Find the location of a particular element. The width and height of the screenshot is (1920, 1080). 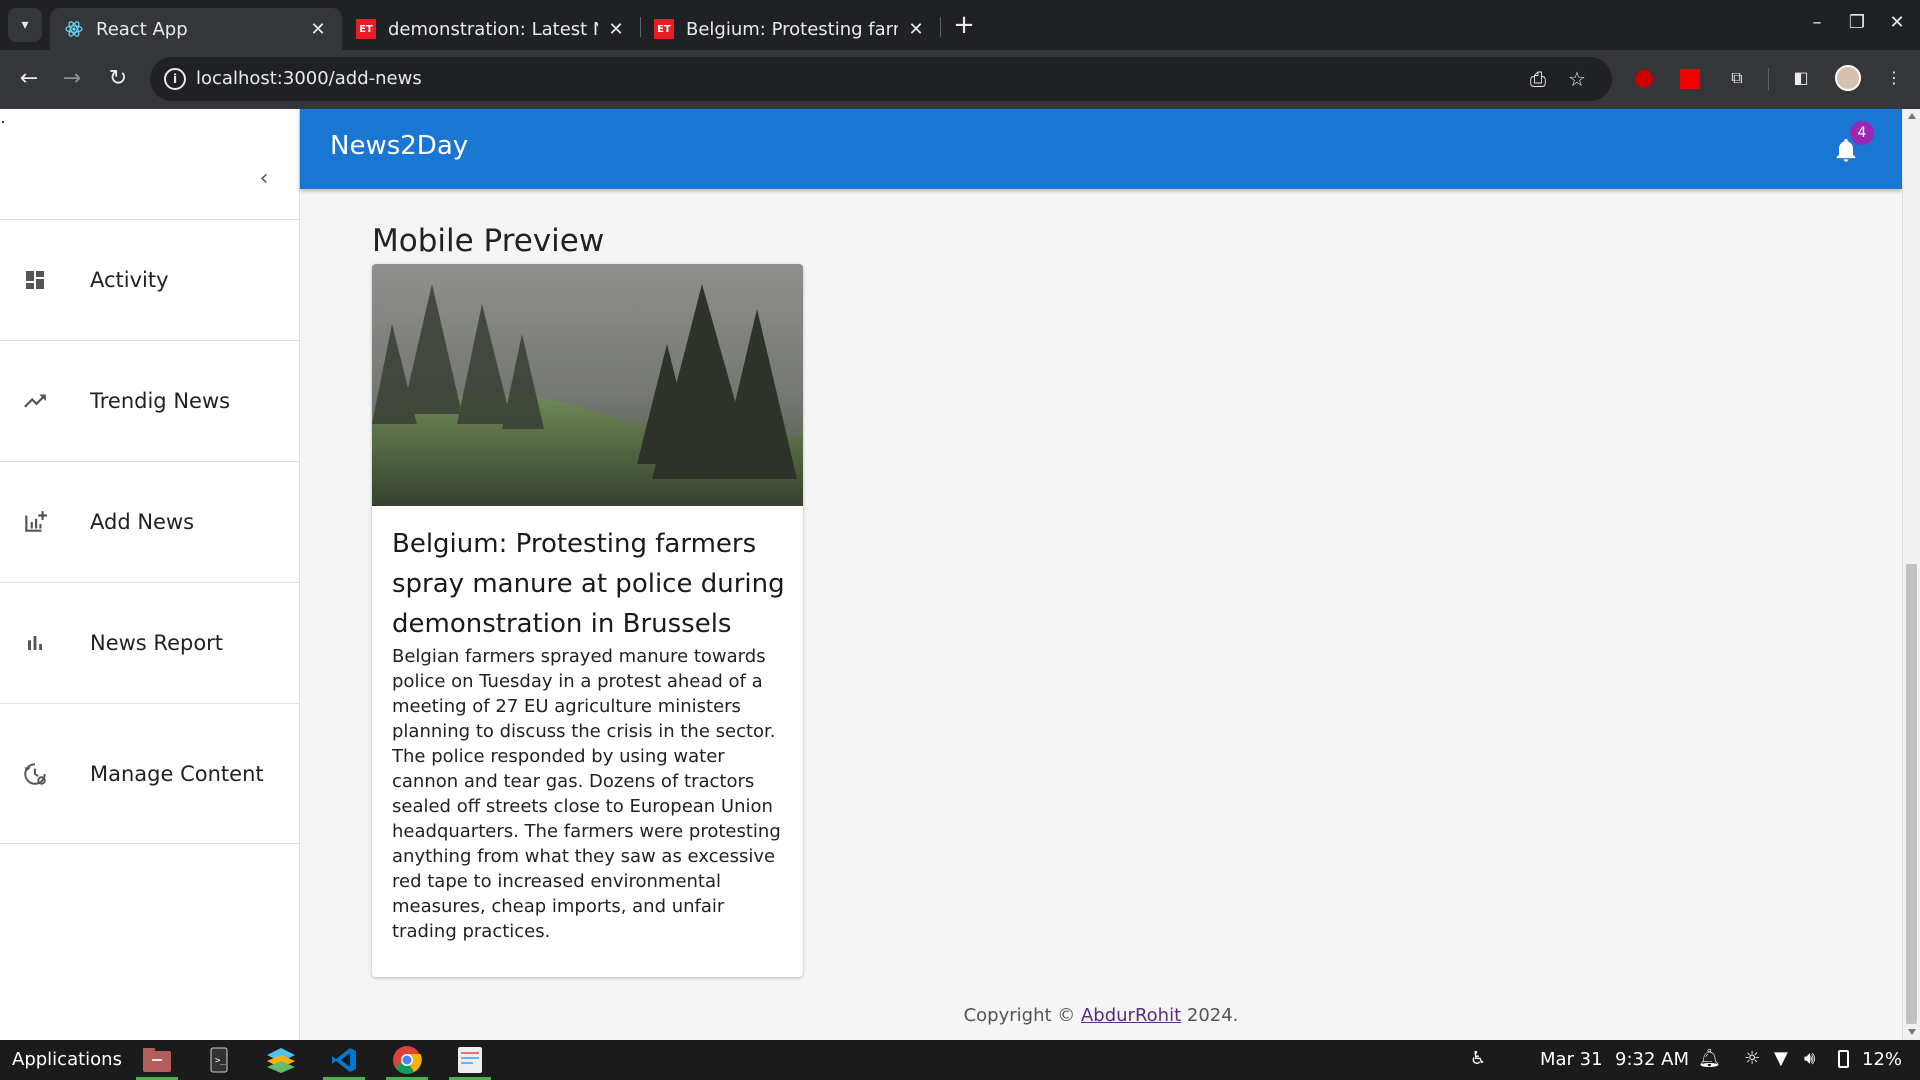

sidebar-item-add-news: Add News is located at coordinates (149, 521).